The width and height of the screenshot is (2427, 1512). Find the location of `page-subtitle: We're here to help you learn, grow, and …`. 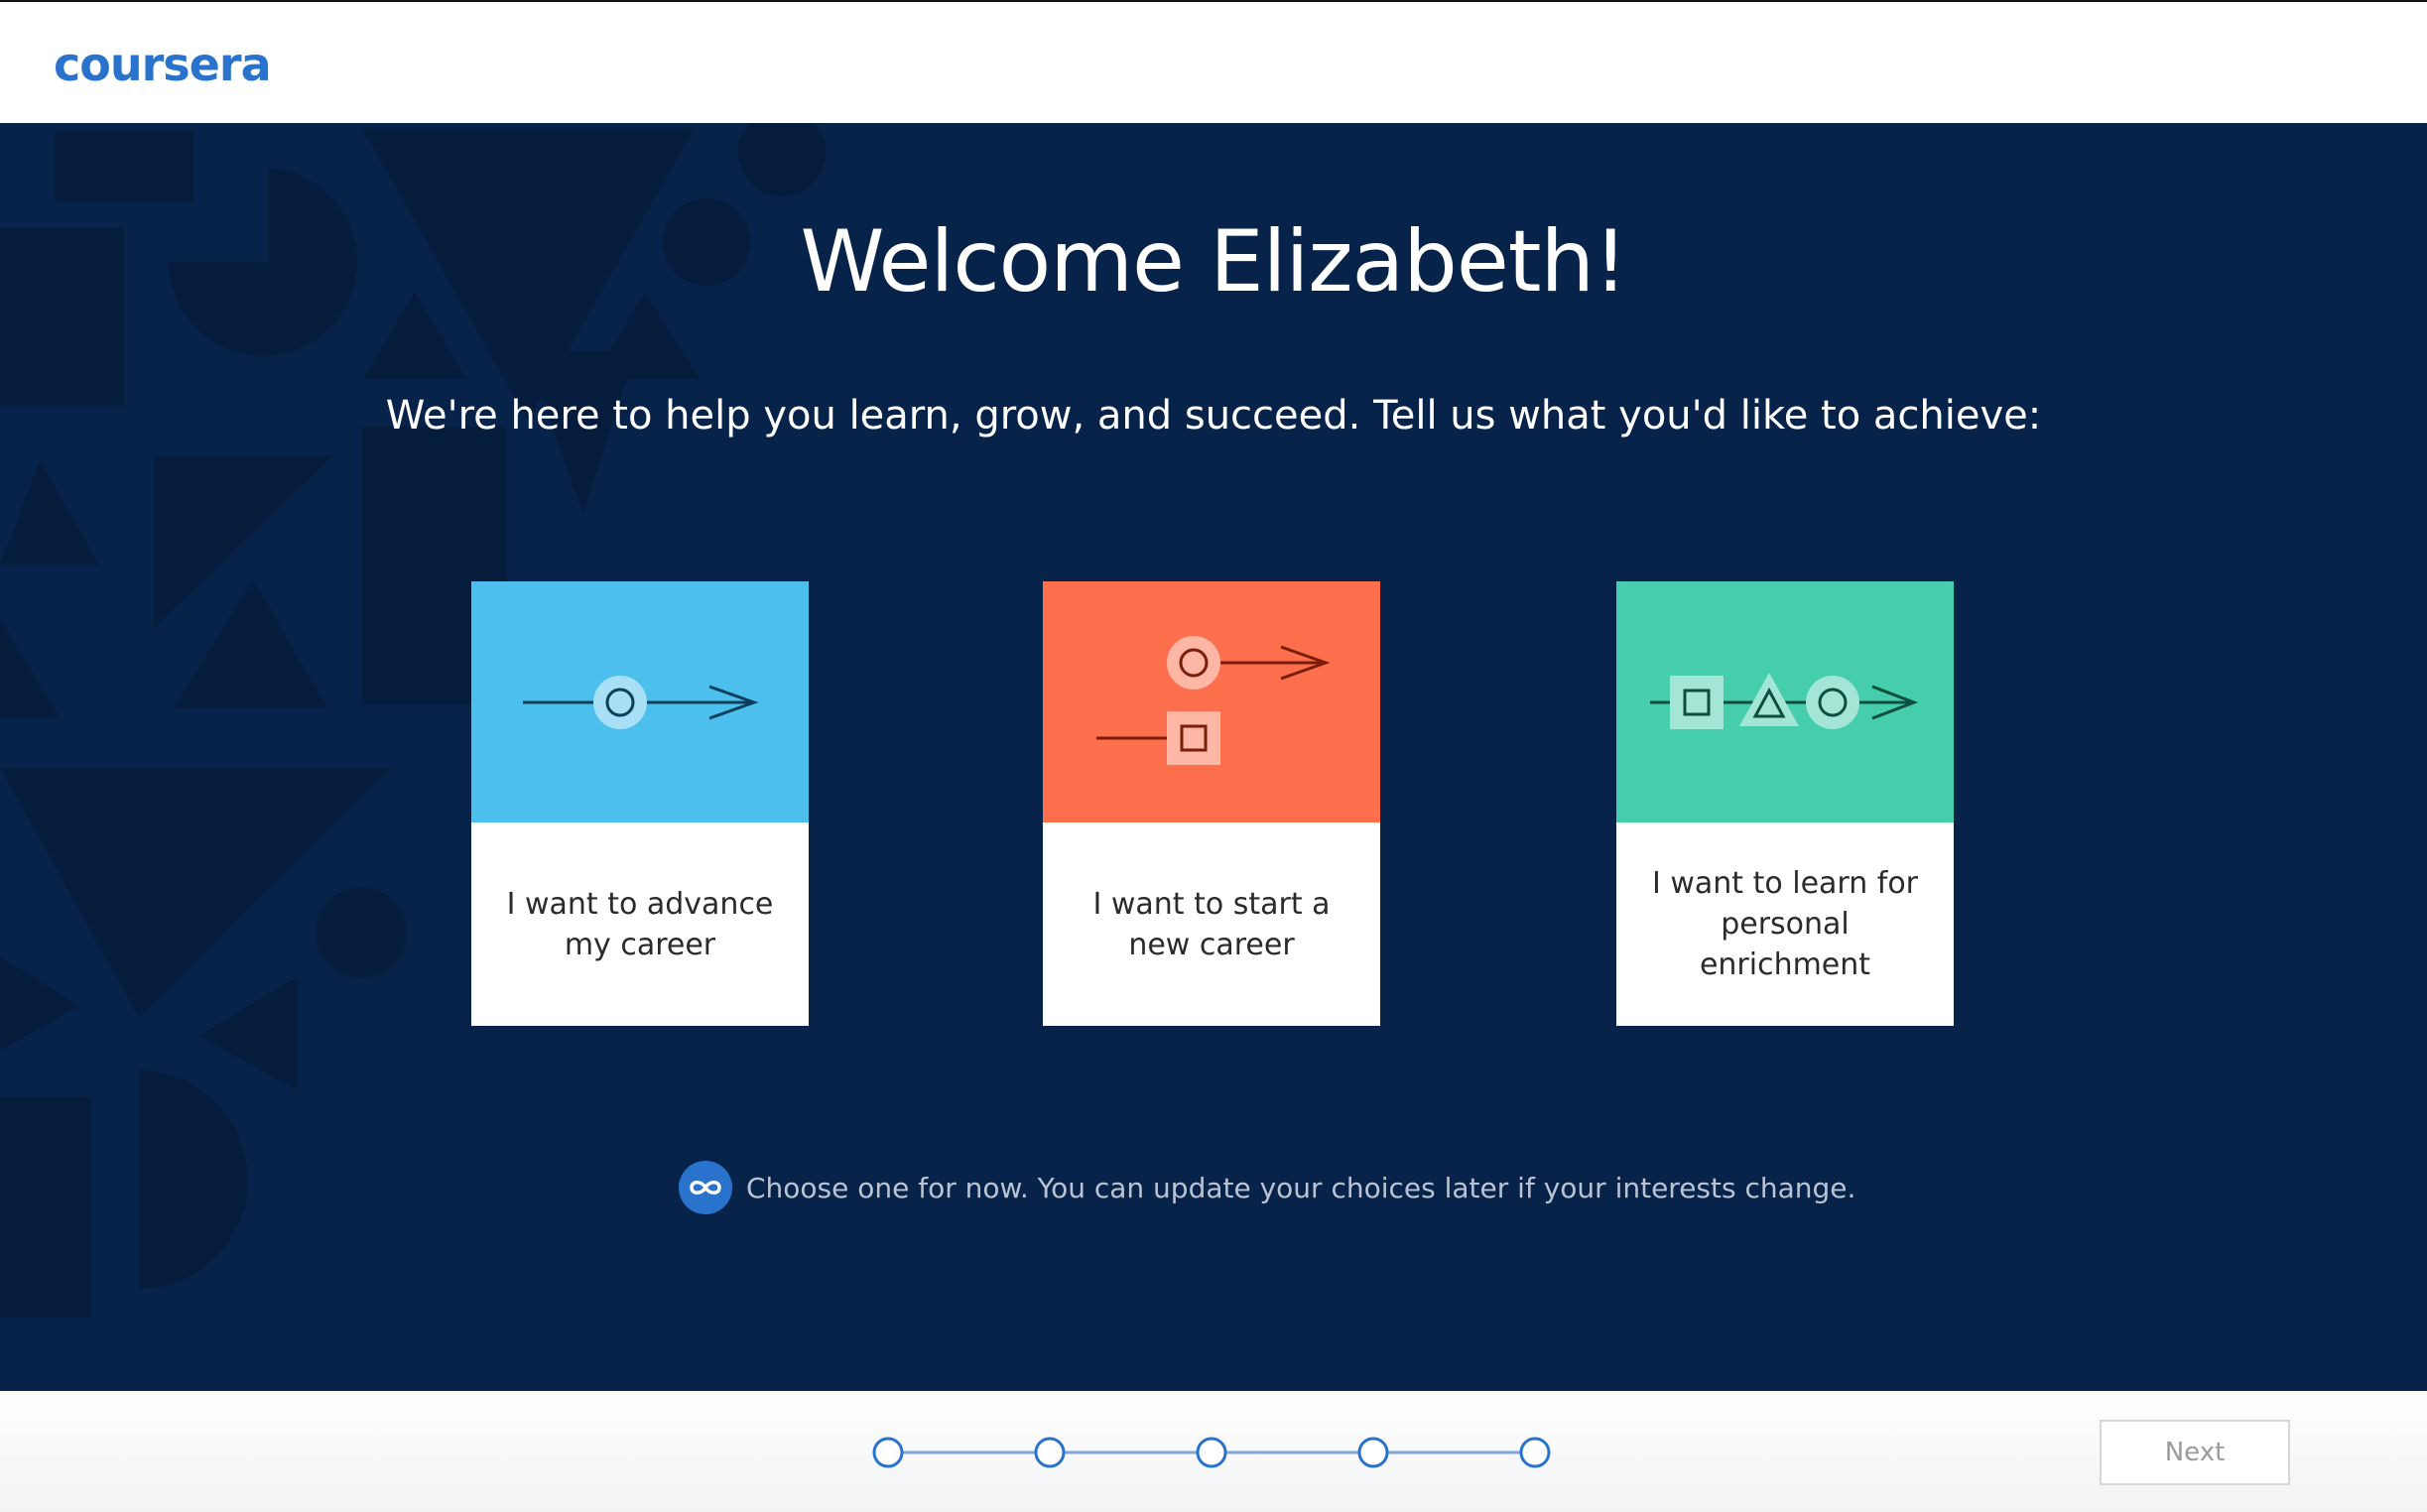

page-subtitle: We're here to help you learn, grow, and … is located at coordinates (1213, 416).